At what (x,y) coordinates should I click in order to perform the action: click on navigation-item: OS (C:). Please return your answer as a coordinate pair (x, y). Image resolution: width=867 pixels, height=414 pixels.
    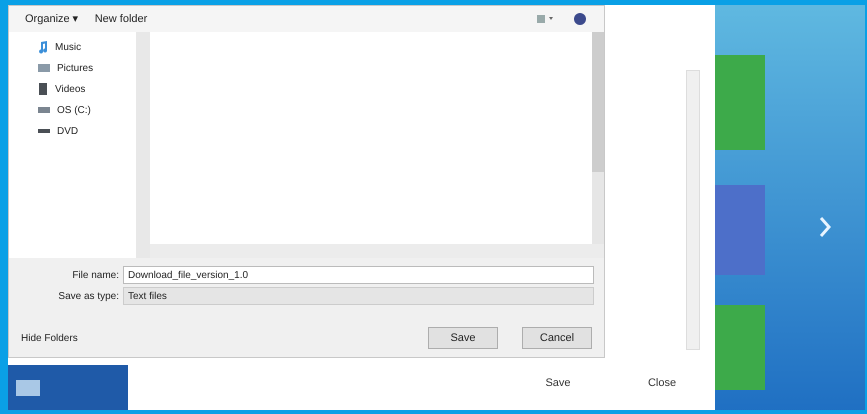
    Looking at the image, I should click on (74, 110).